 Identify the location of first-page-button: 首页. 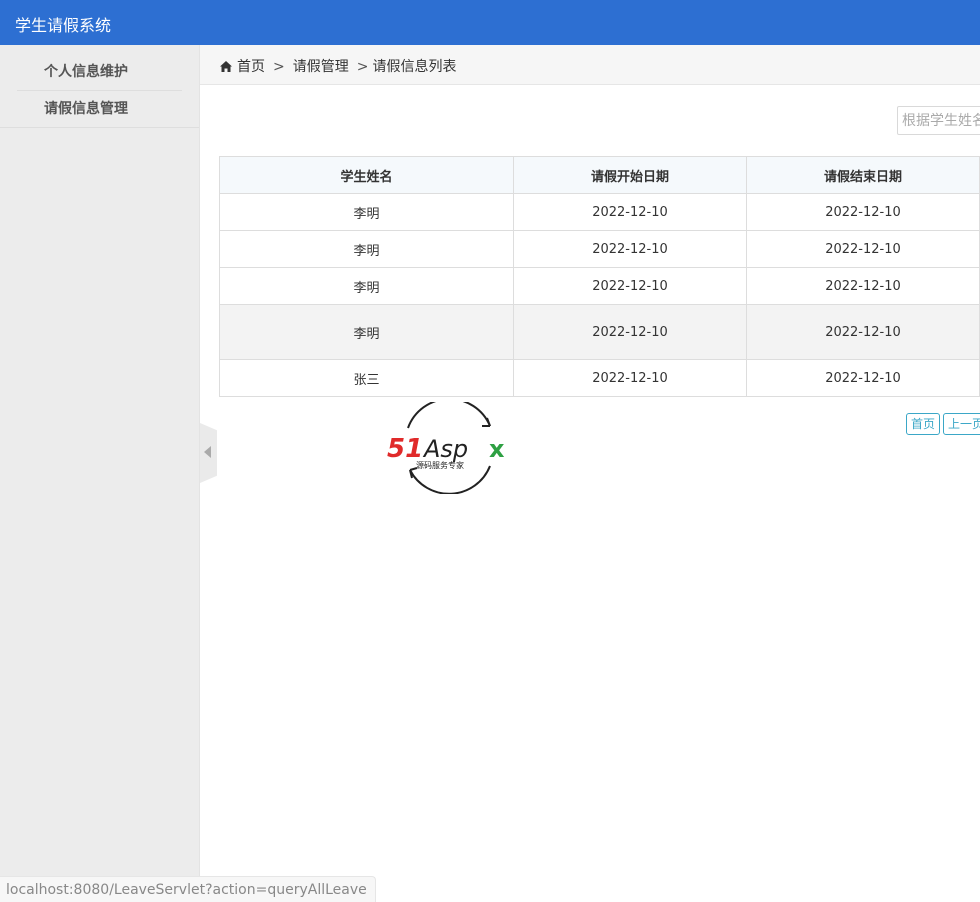
(923, 424).